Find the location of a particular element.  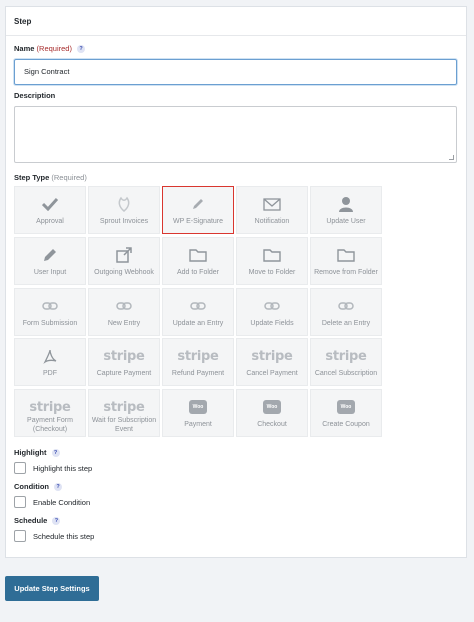

step-type-label-text: Move to Folder is located at coordinates (272, 272).